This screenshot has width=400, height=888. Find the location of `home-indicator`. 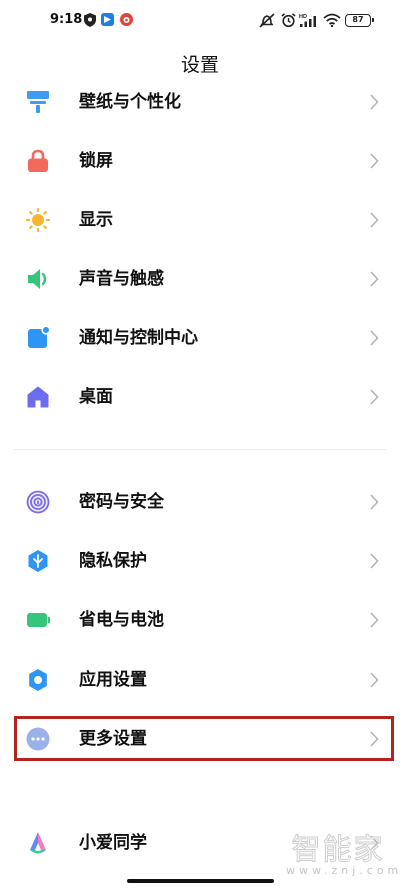

home-indicator is located at coordinates (200, 881).